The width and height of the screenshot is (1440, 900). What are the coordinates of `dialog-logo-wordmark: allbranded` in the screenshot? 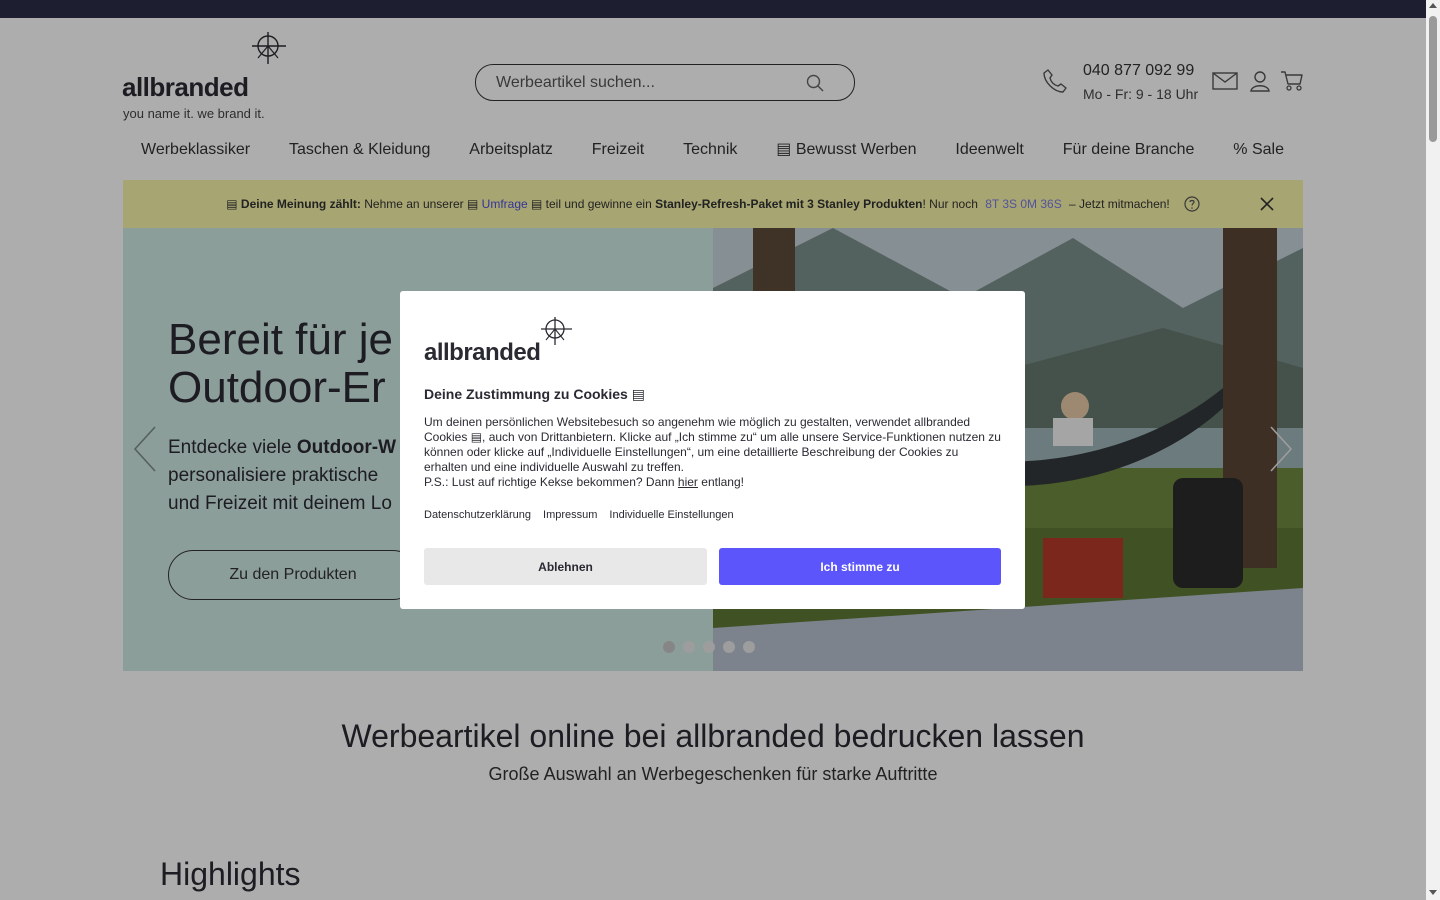 It's located at (482, 352).